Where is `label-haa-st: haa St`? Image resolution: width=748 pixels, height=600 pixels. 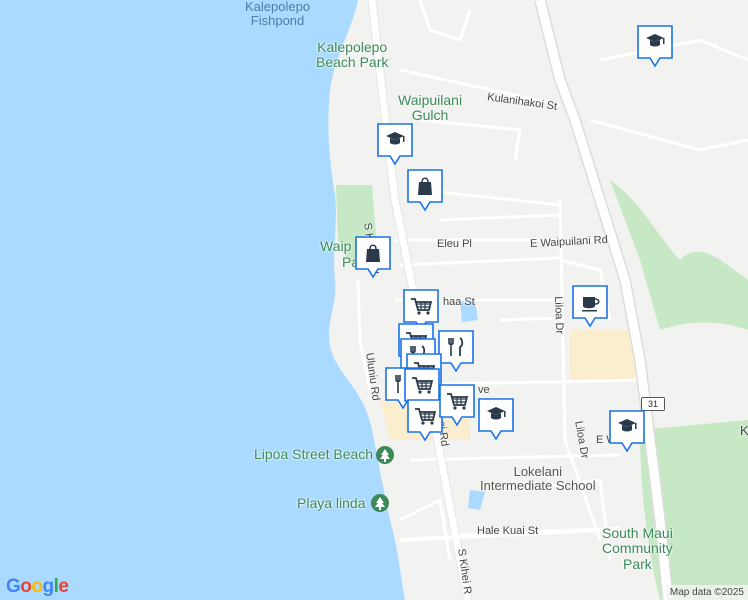 label-haa-st: haa St is located at coordinates (459, 302).